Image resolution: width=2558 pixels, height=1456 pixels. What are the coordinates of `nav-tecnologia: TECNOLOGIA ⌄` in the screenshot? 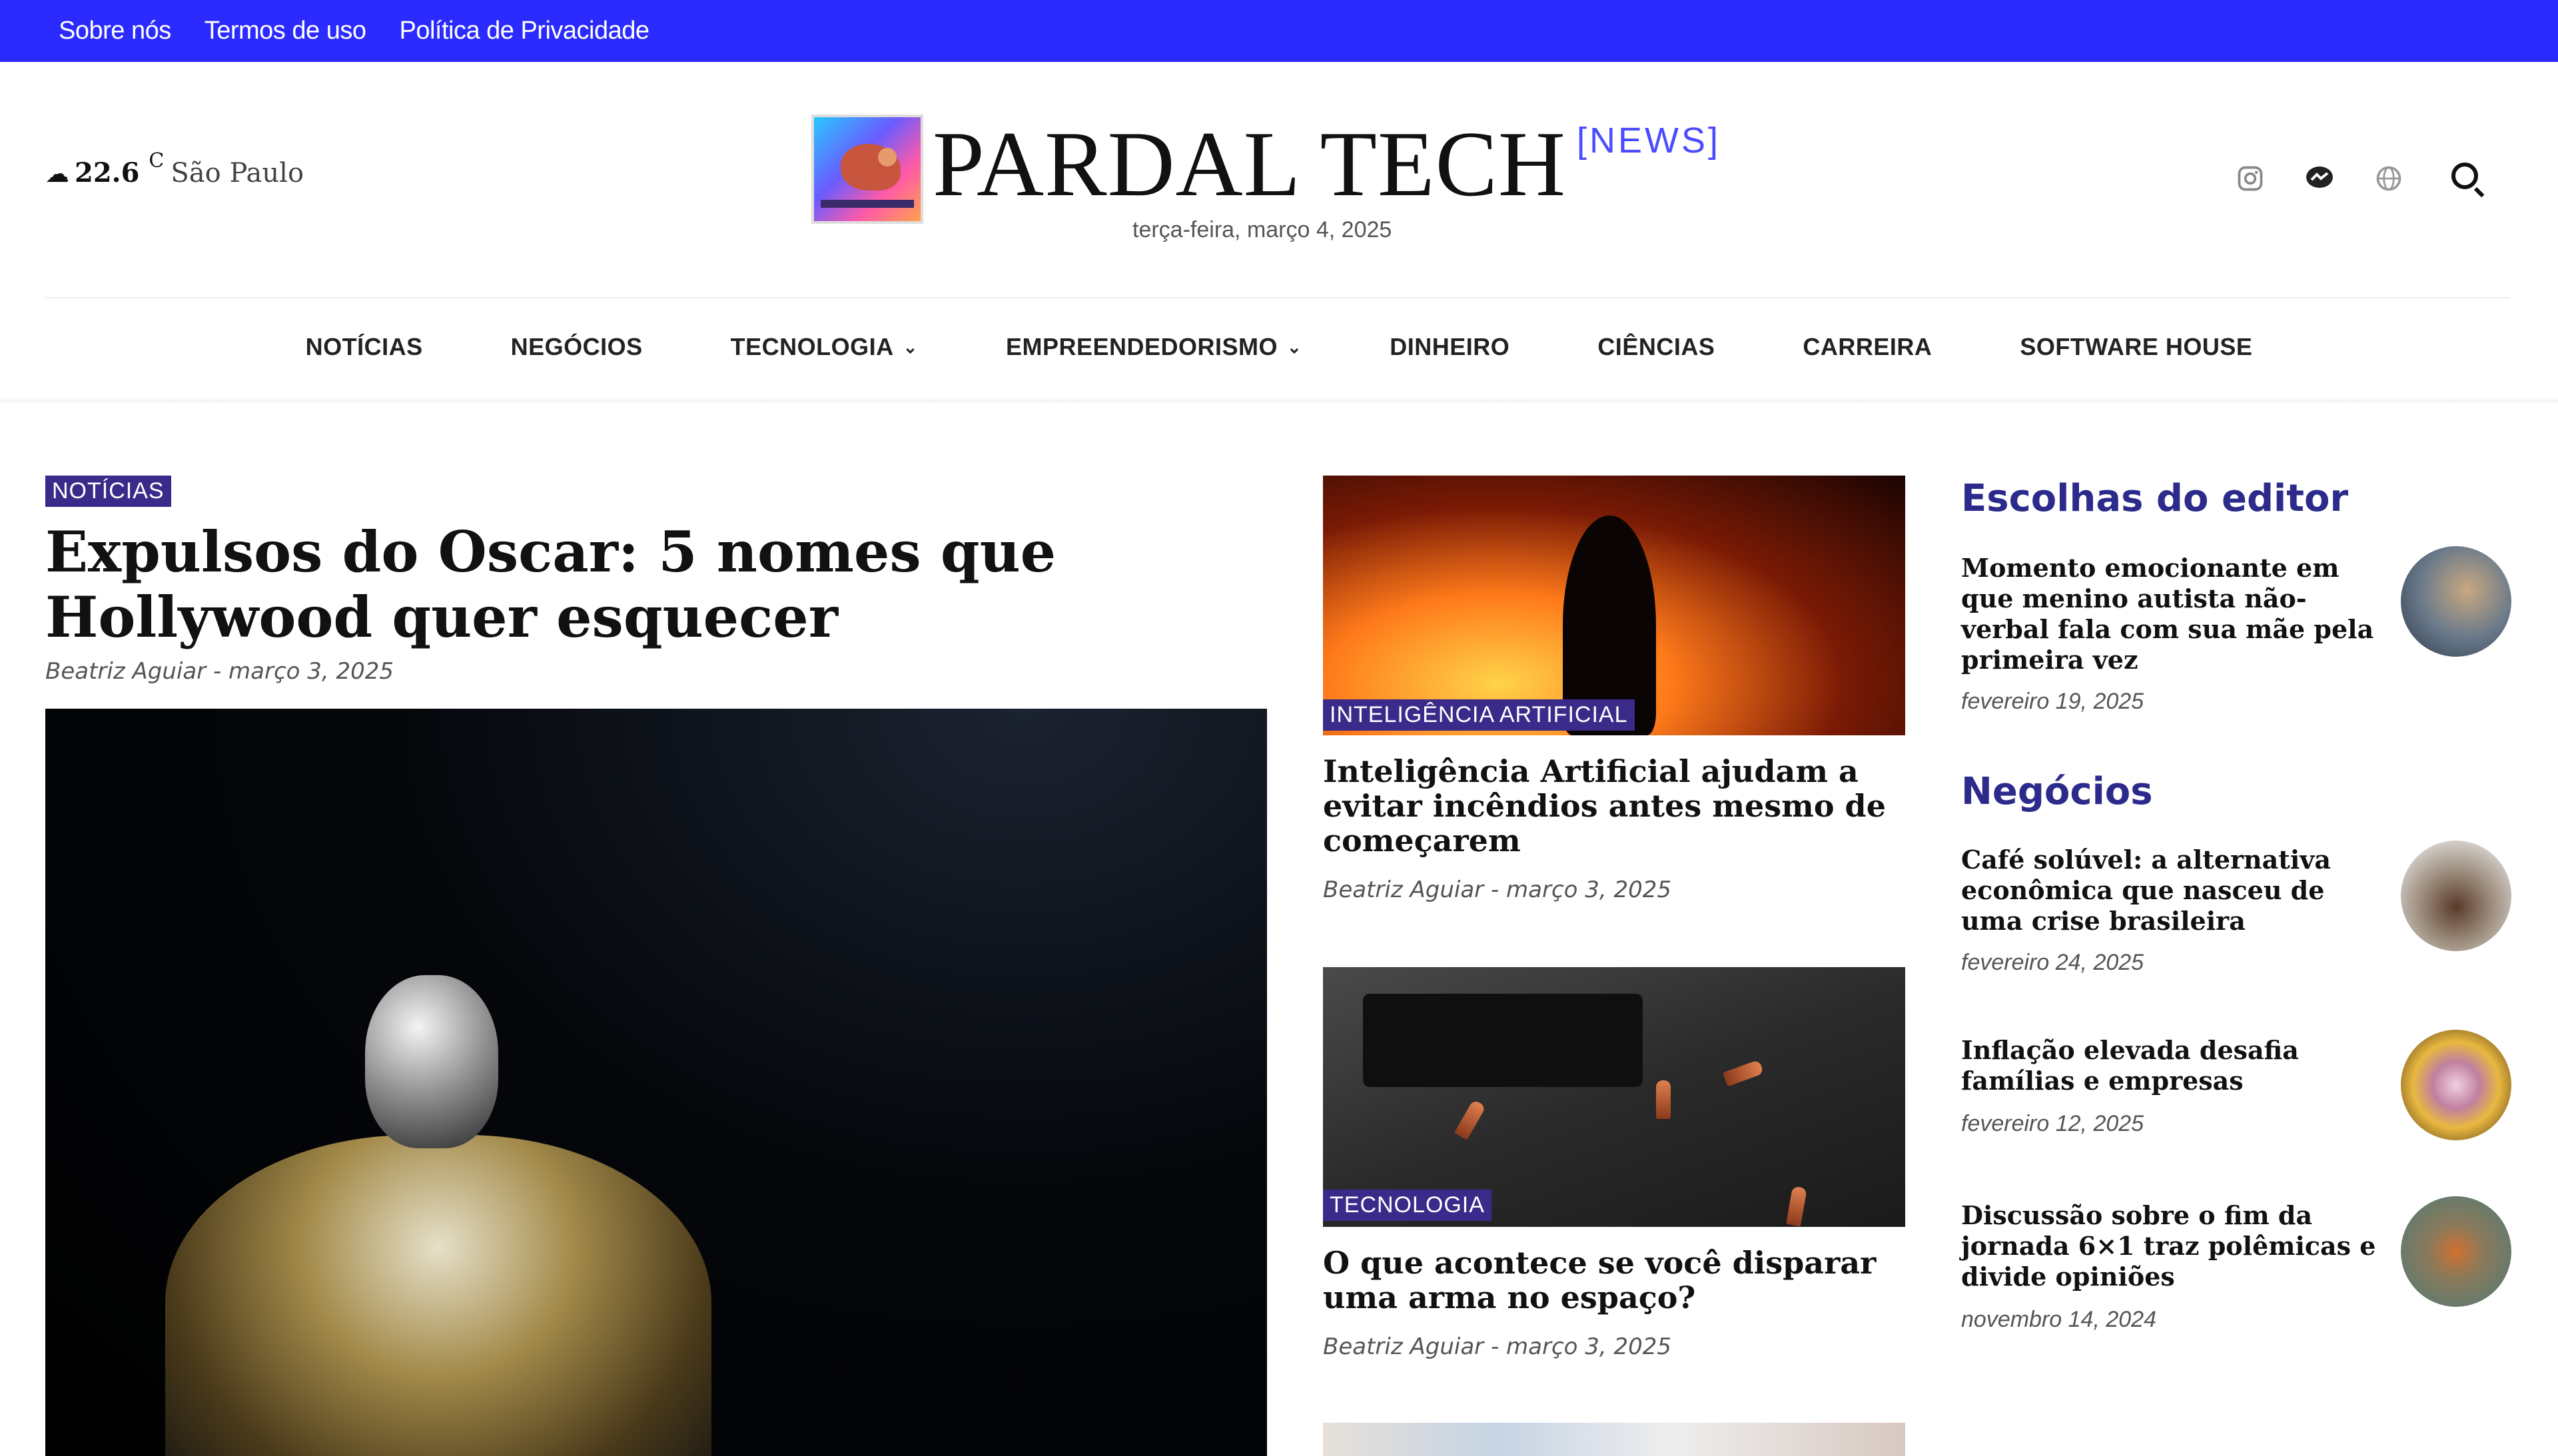 It's located at (824, 347).